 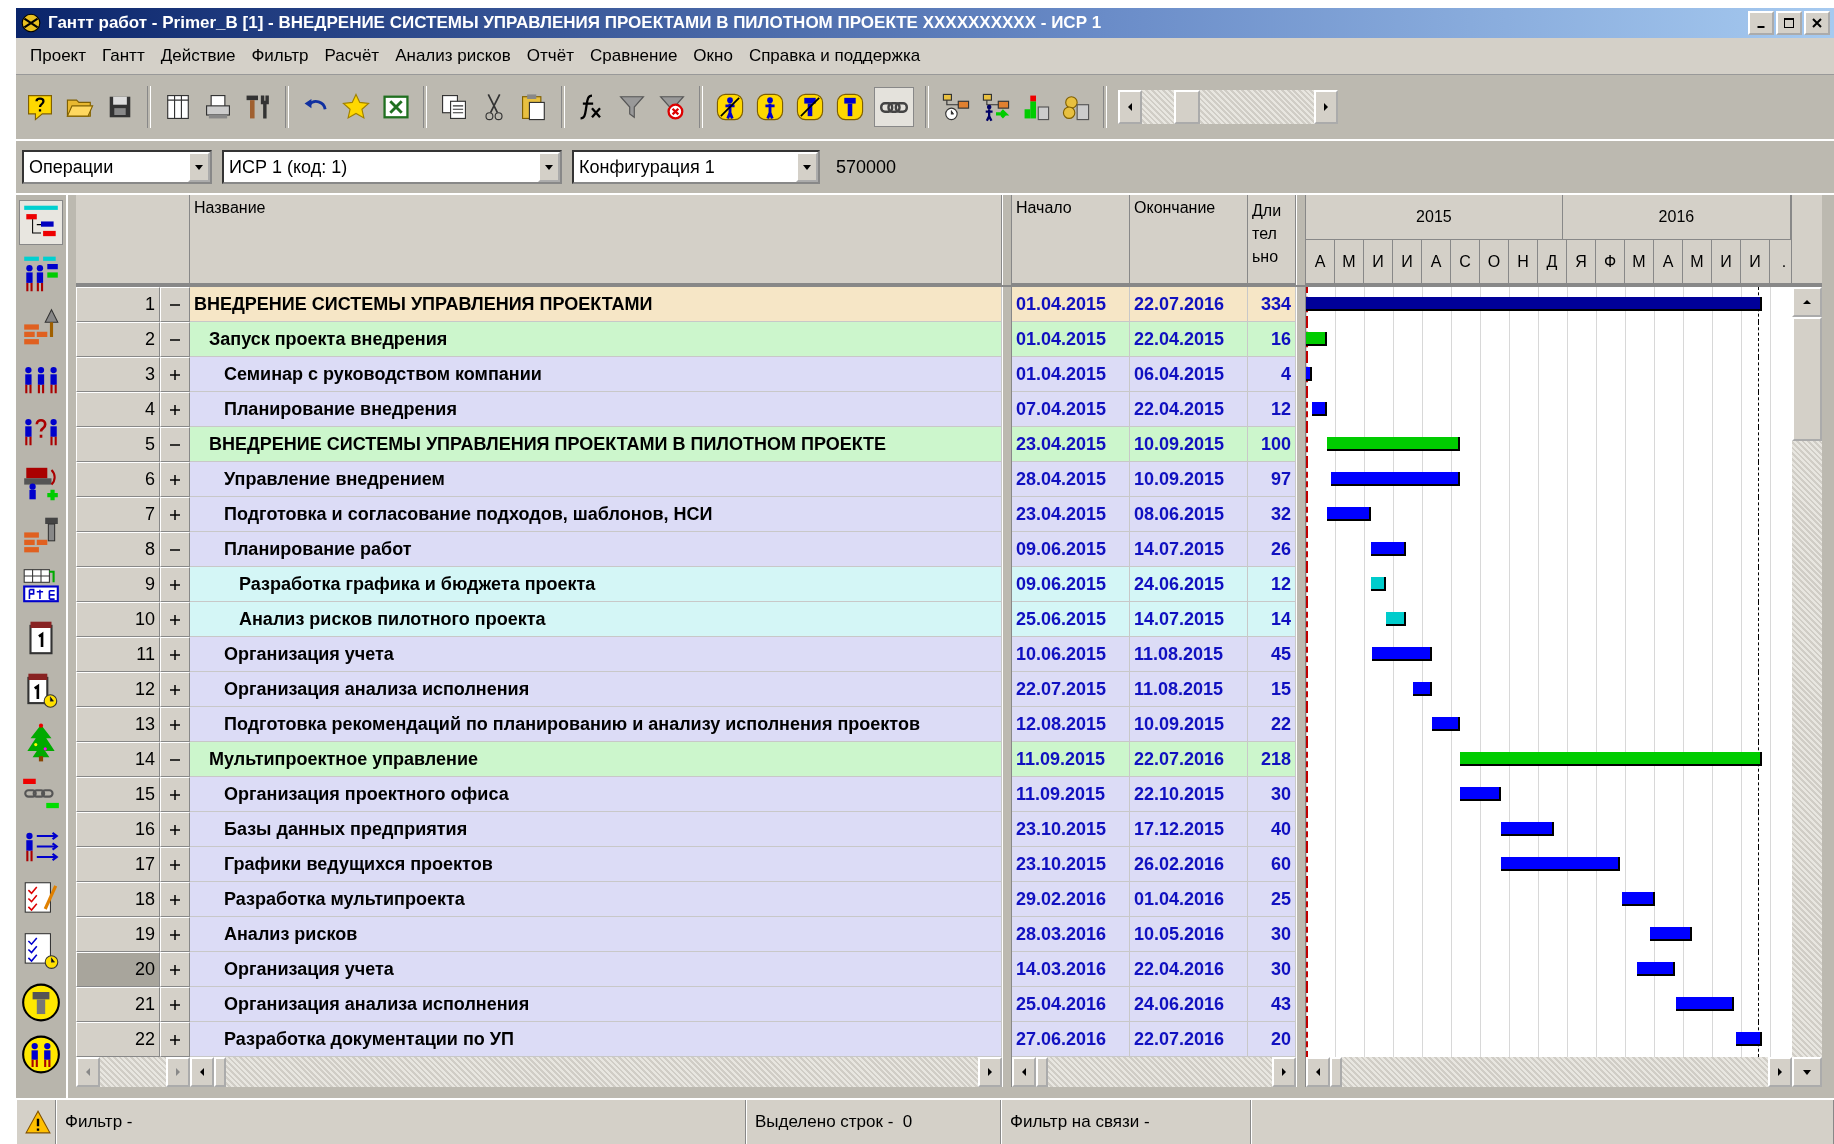 What do you see at coordinates (118, 409) in the screenshot?
I see `row-number: 4` at bounding box center [118, 409].